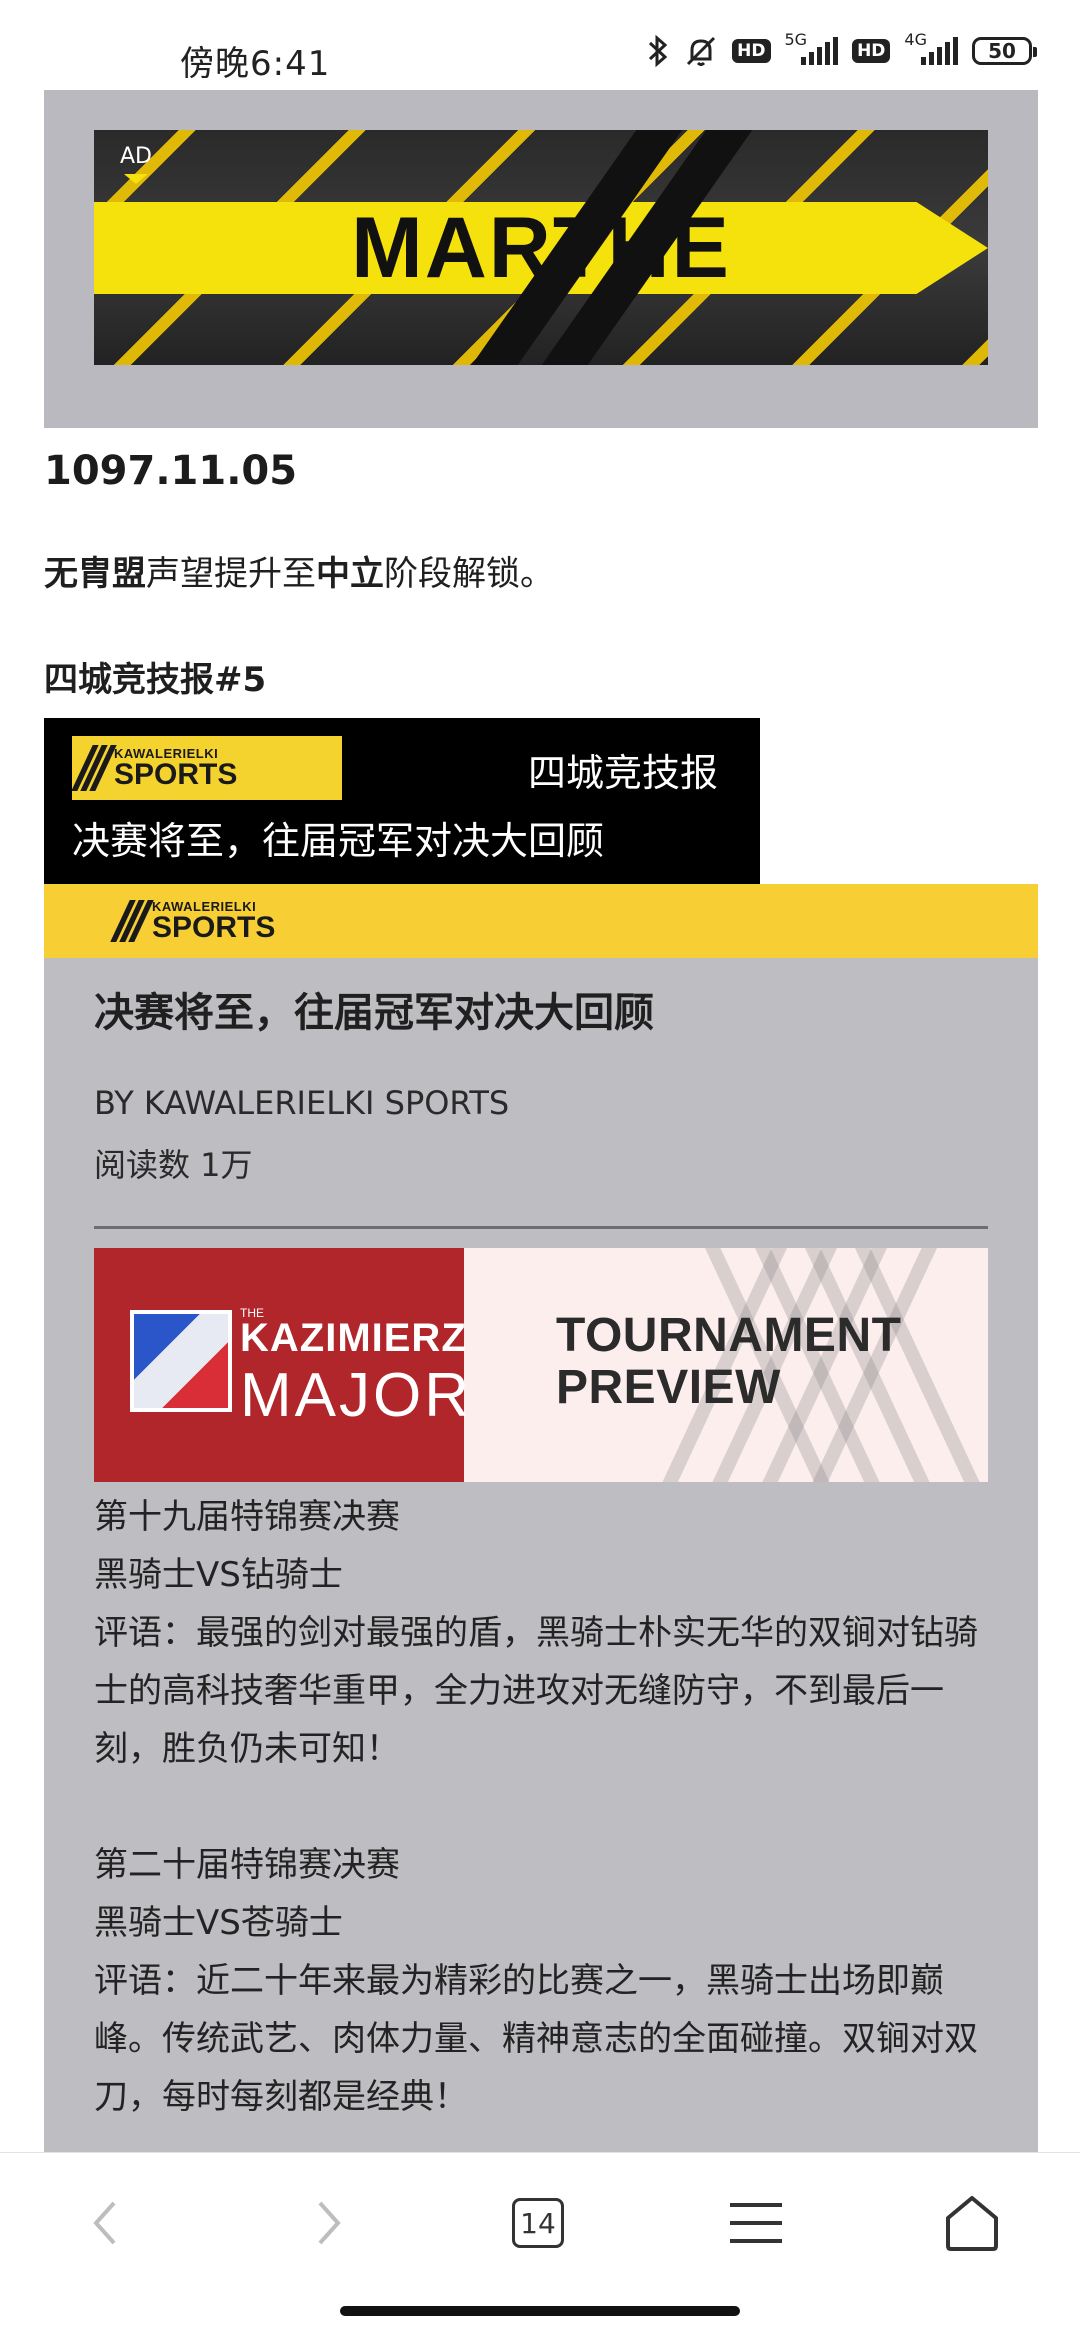 Image resolution: width=1080 pixels, height=2341 pixels. What do you see at coordinates (541, 921) in the screenshot?
I see `article-logo-bar: KAWALERIELKI SPORTS` at bounding box center [541, 921].